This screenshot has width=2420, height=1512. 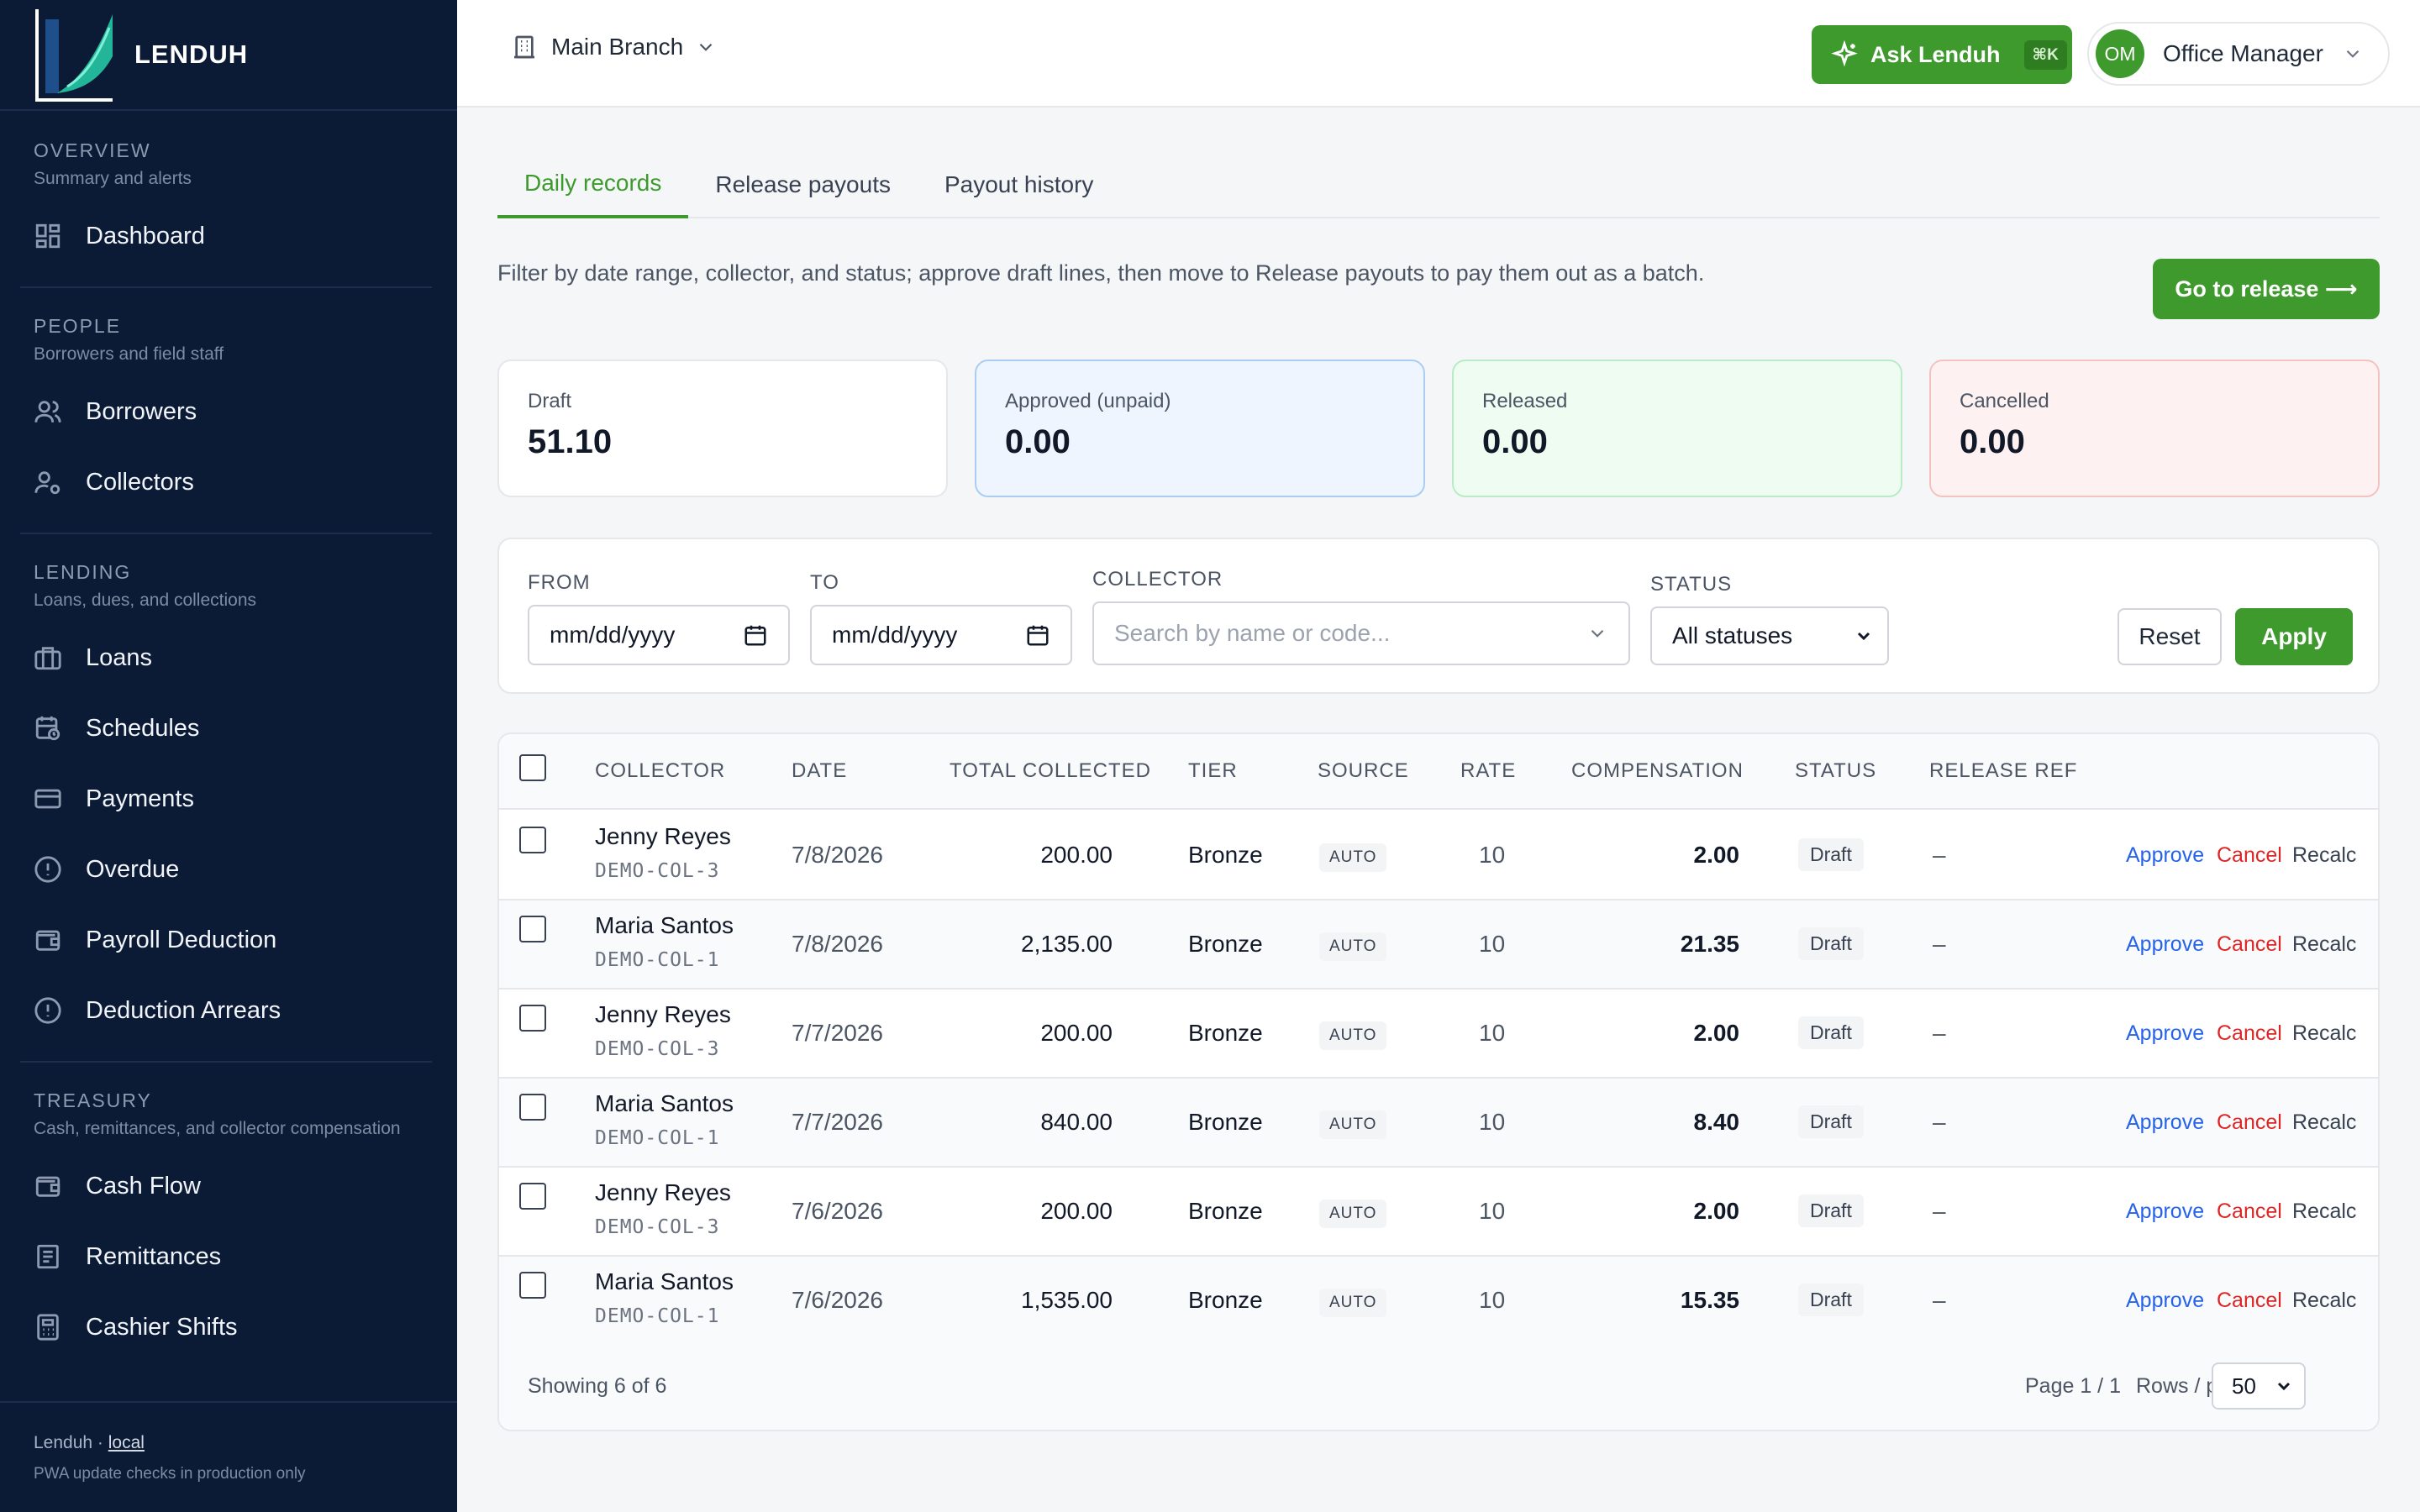 What do you see at coordinates (1939, 1033) in the screenshot?
I see `release-ref: –` at bounding box center [1939, 1033].